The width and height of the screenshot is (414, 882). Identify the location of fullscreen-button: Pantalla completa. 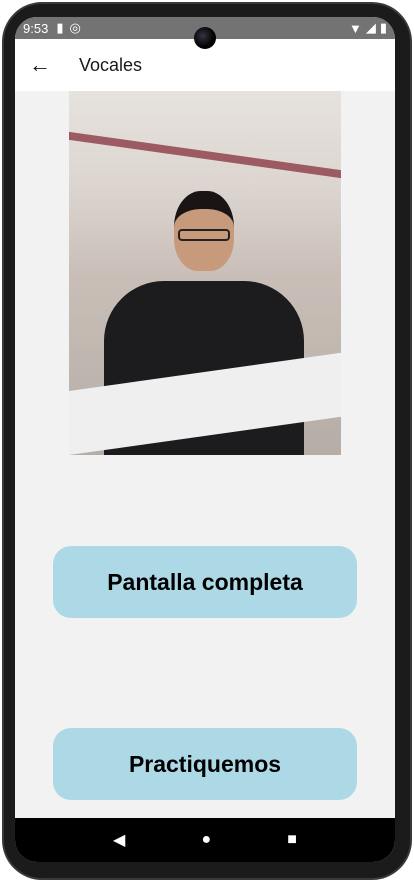
(205, 582).